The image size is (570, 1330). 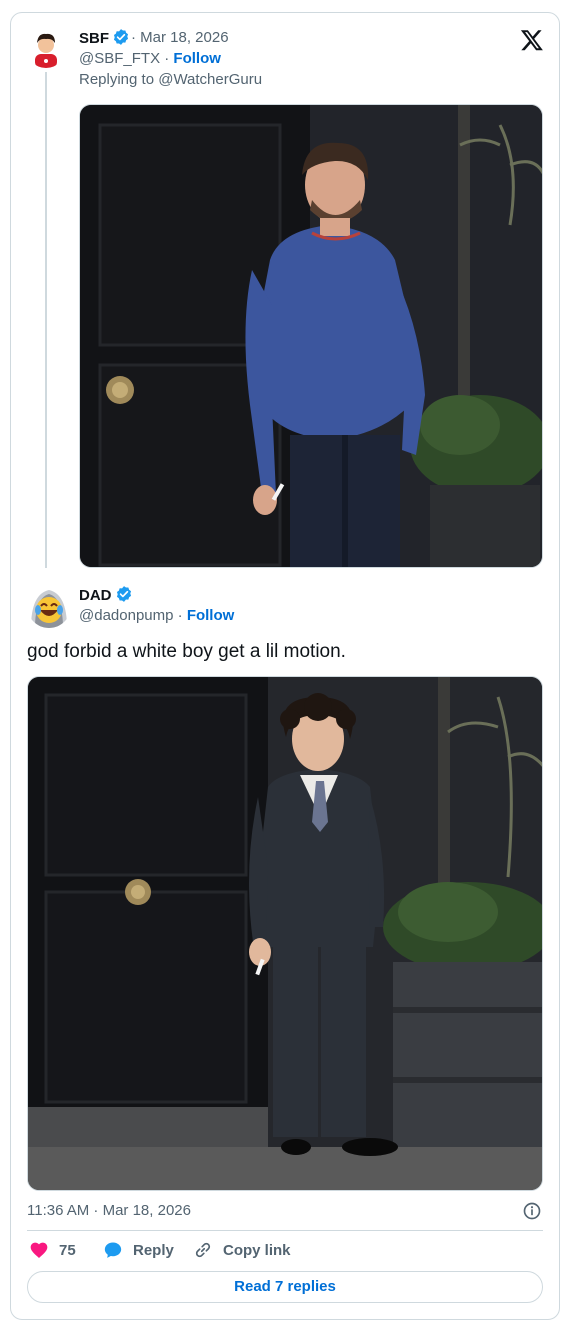 What do you see at coordinates (104, 37) in the screenshot?
I see `parent-author-name: SBF` at bounding box center [104, 37].